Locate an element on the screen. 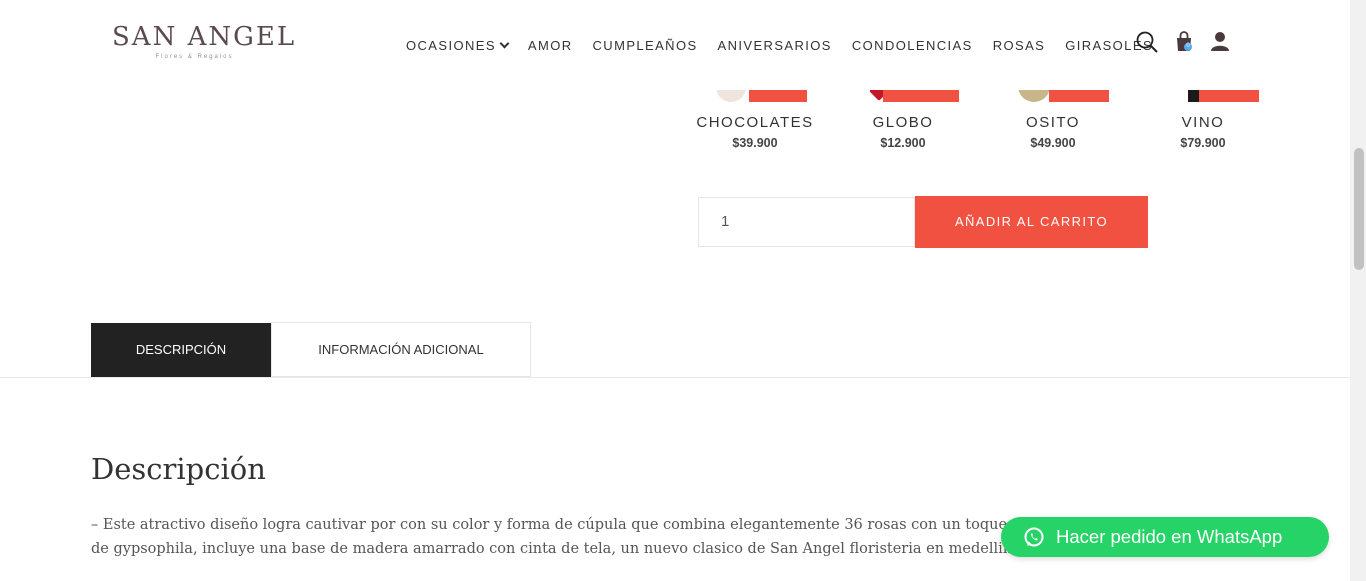 The image size is (1366, 581). nav-item-label: OCASIONES is located at coordinates (451, 45).